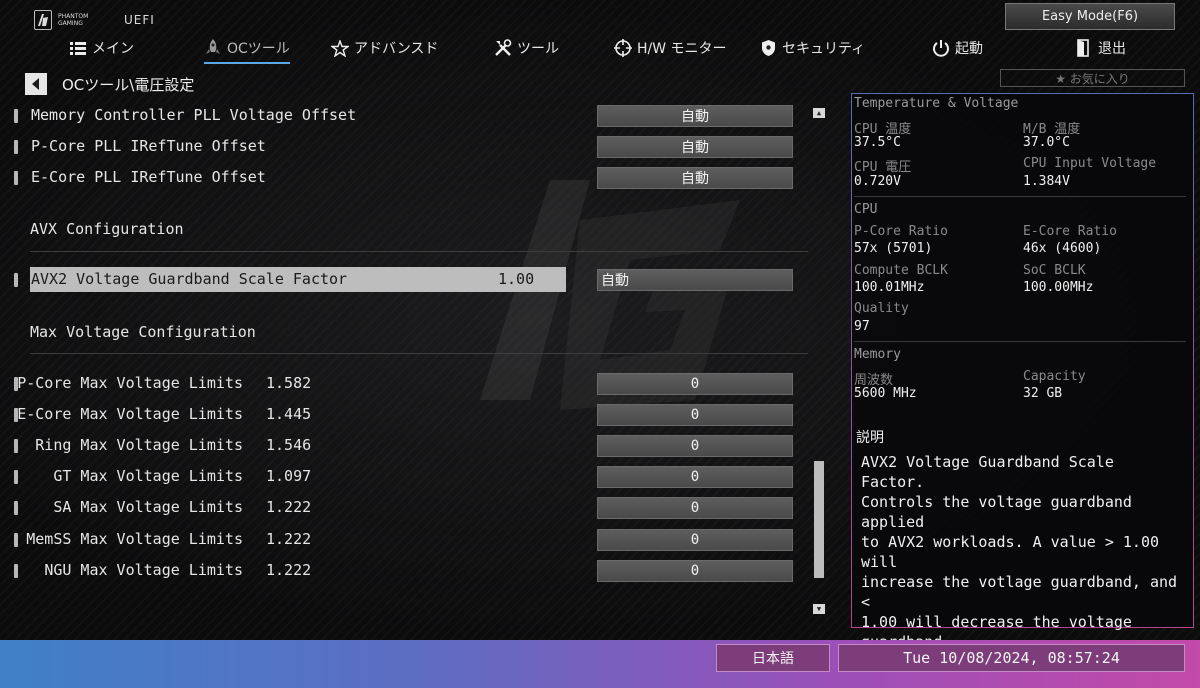 This screenshot has height=688, width=1200. Describe the element at coordinates (405, 178) in the screenshot. I see `setting-row: E-Core PLL IRefTune Offset 自動` at that location.